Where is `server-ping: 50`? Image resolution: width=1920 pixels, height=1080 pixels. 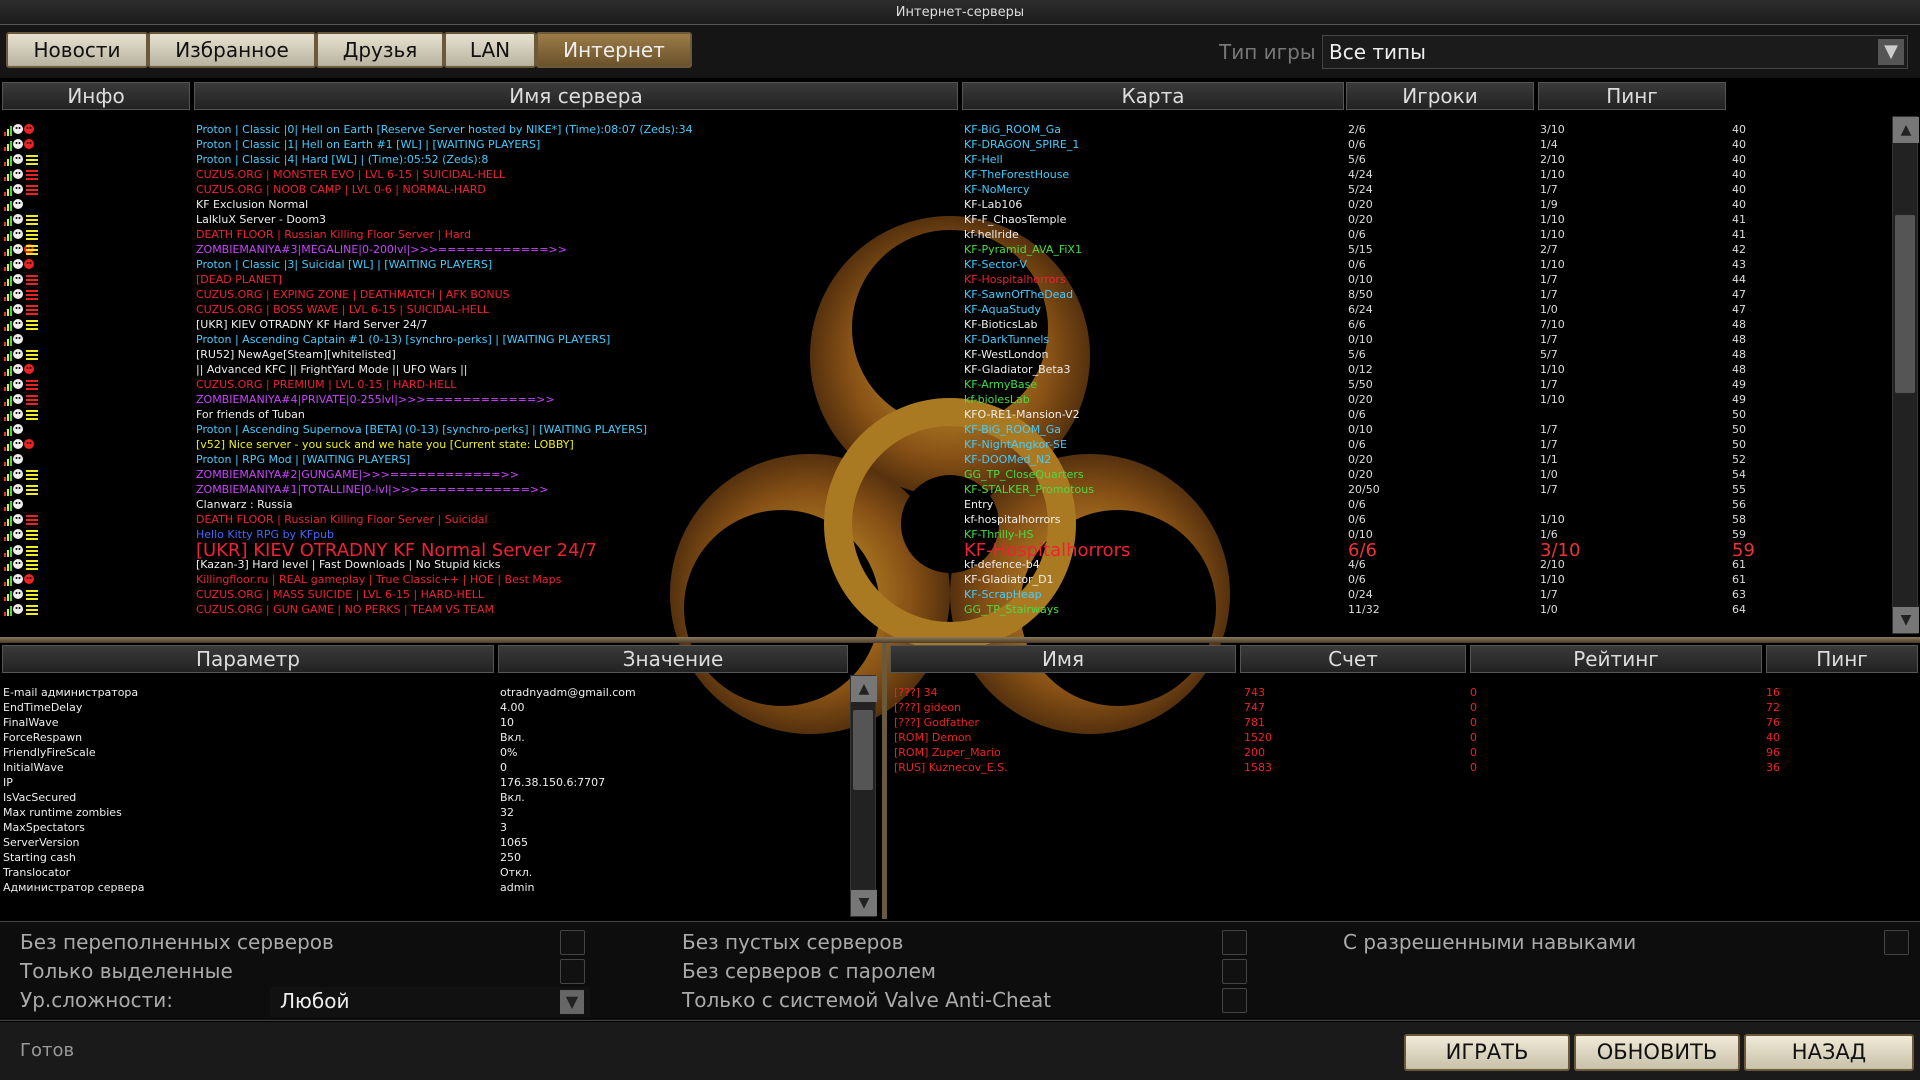
server-ping: 50 is located at coordinates (1739, 444).